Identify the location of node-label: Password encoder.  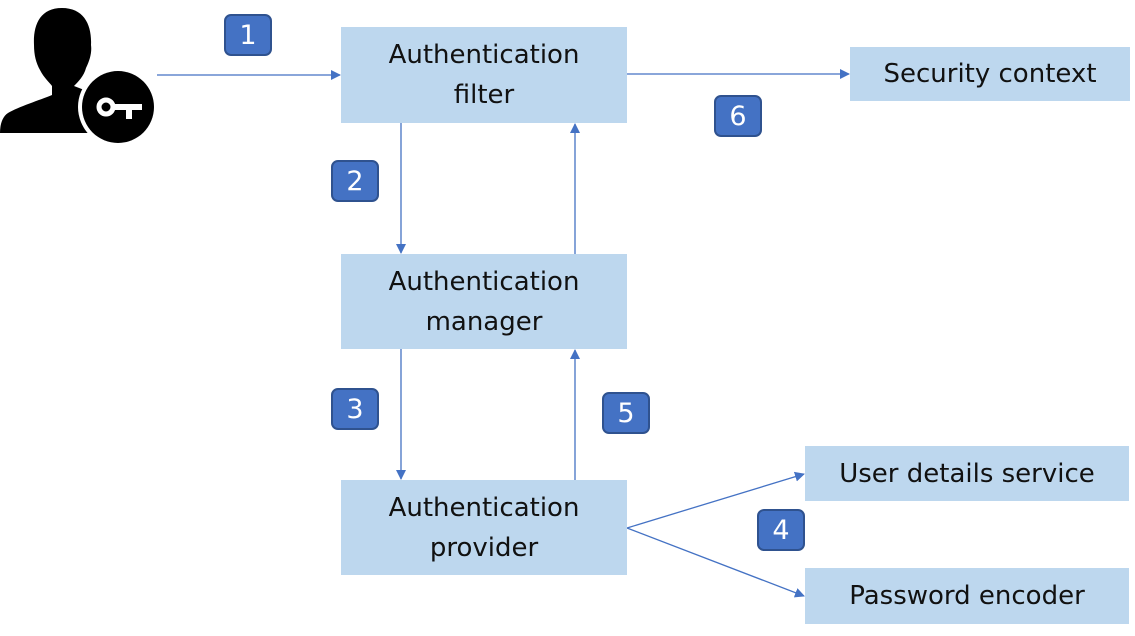
(967, 596).